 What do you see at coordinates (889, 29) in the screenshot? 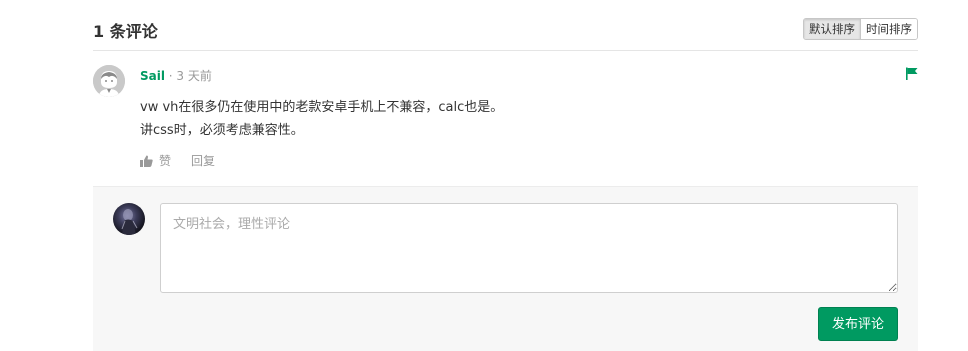
I see `sort-by-time-button: 时间排序` at bounding box center [889, 29].